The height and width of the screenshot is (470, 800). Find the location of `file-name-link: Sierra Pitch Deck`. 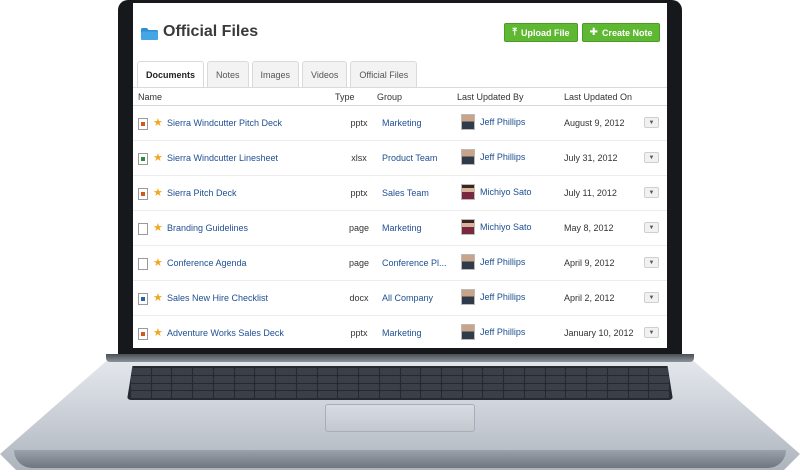

file-name-link: Sierra Pitch Deck is located at coordinates (247, 193).